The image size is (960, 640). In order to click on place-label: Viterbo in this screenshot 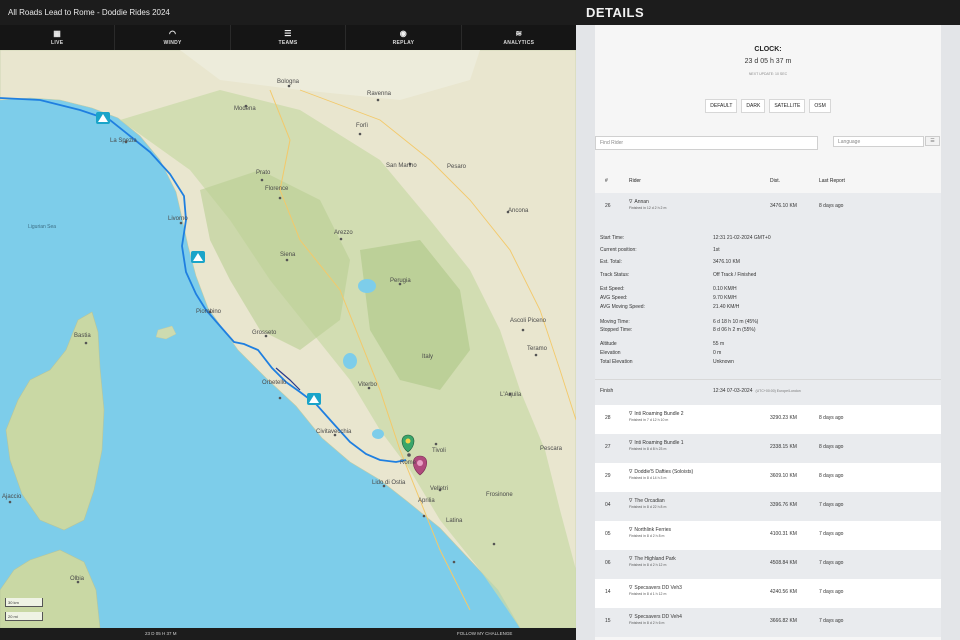, I will do `click(368, 385)`.